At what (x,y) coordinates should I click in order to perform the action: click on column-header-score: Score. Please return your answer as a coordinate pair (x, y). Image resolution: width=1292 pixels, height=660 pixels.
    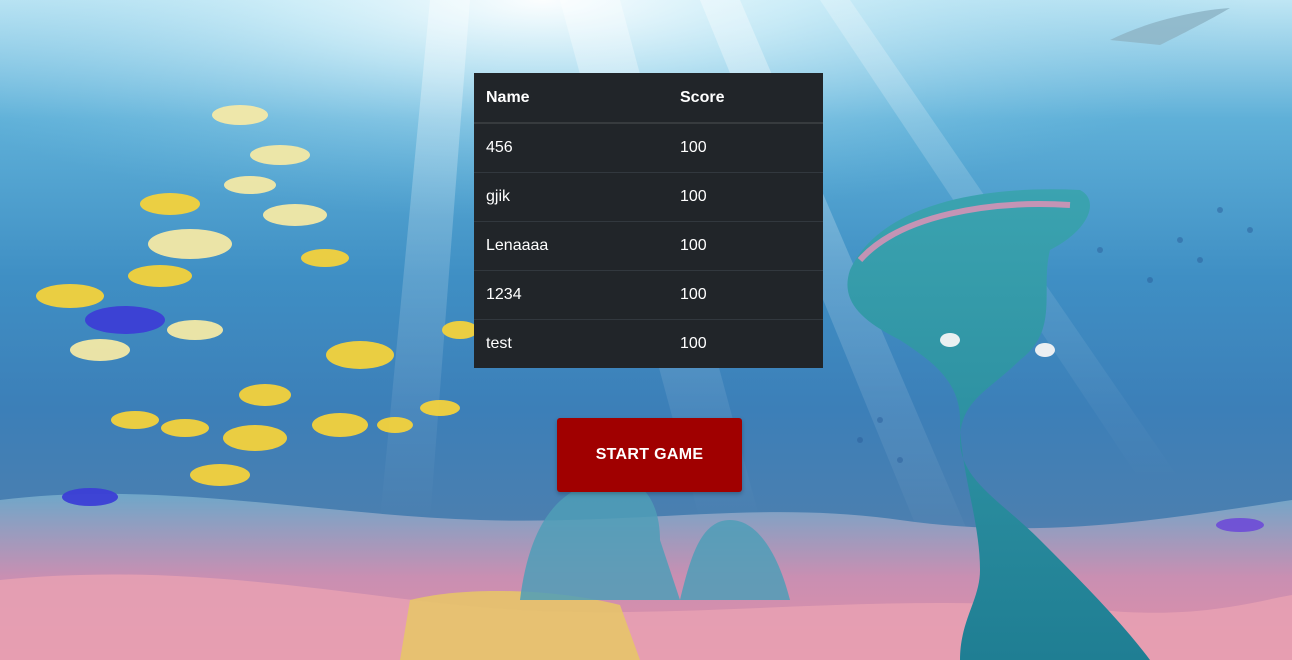
    Looking at the image, I should click on (745, 98).